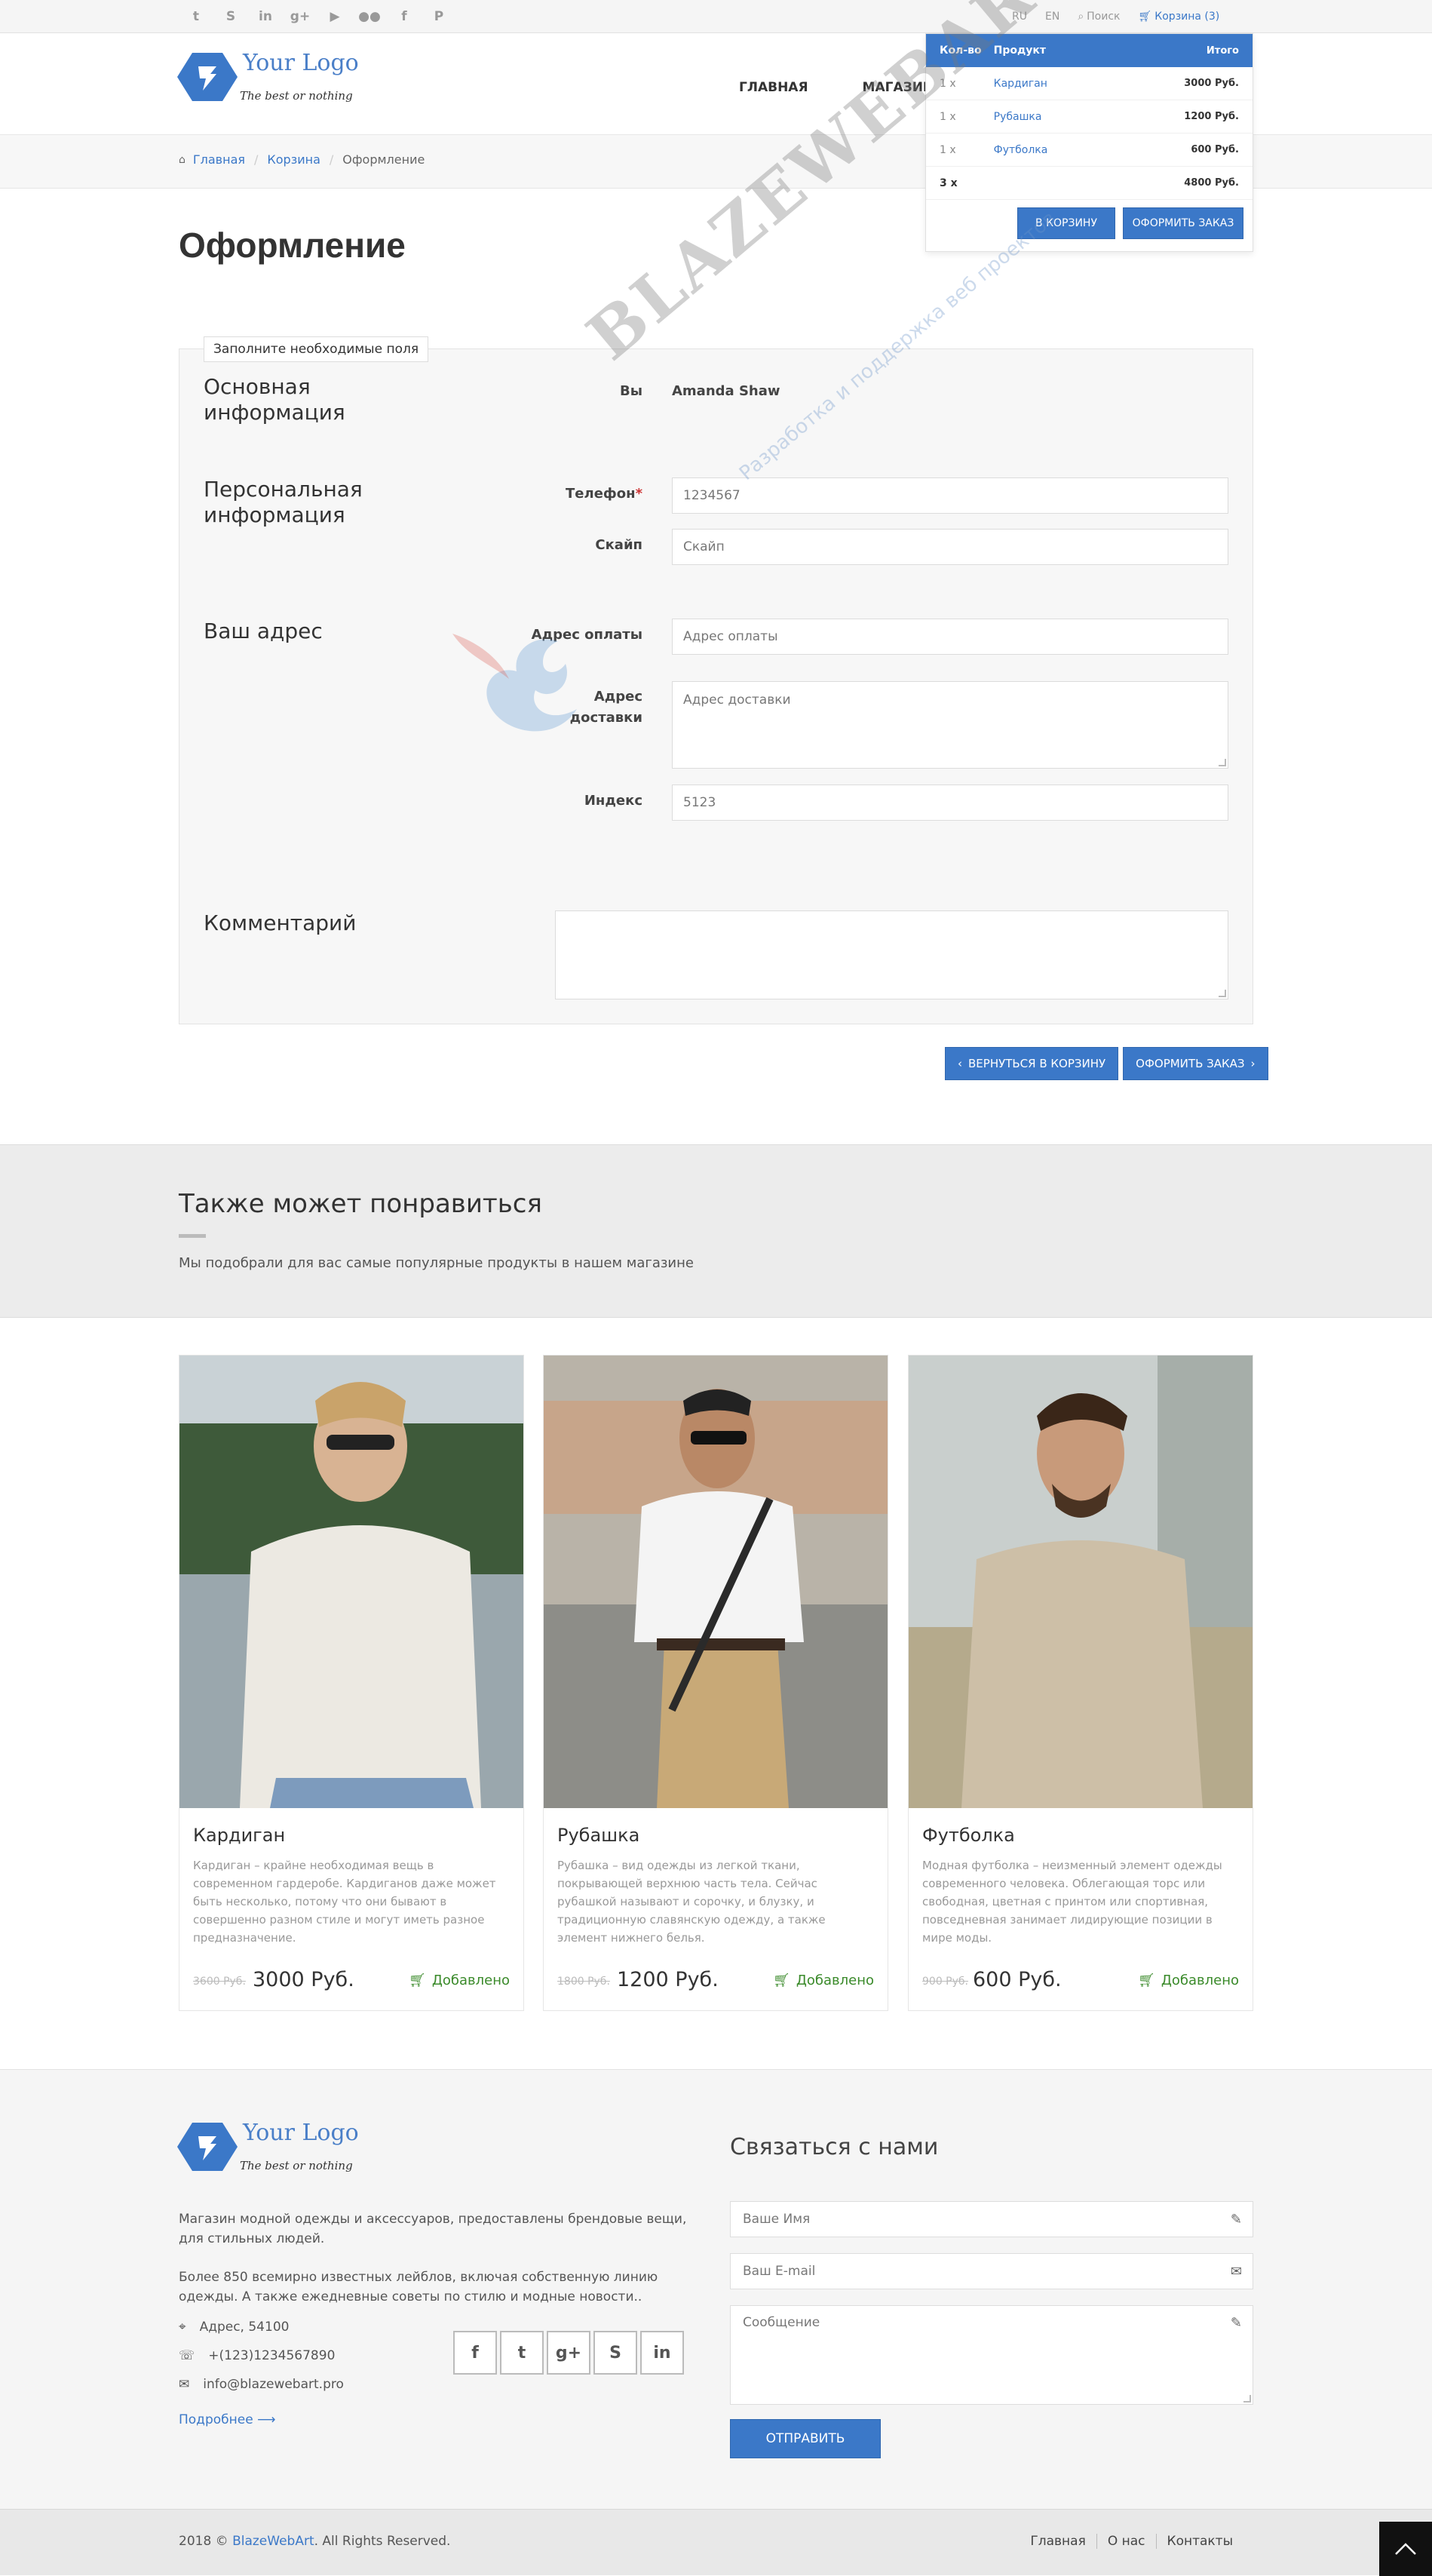 Image resolution: width=1432 pixels, height=2576 pixels. I want to click on brand-link: BlazeWebArt, so click(273, 2541).